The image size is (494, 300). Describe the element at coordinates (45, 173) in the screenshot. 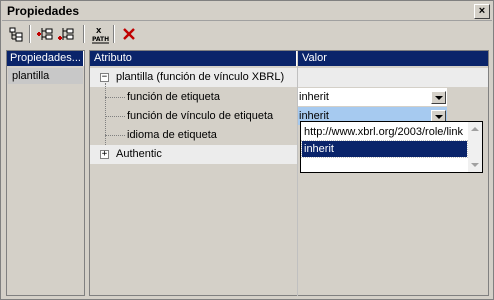

I see `components-panel: Propiedades... plantilla` at that location.